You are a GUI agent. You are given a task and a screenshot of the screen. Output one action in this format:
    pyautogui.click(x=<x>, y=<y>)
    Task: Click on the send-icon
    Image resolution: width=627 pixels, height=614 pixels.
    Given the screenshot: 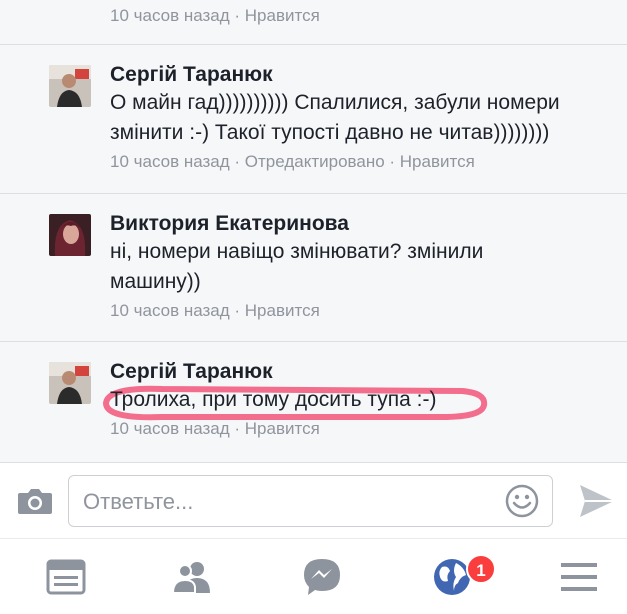 What is the action you would take?
    pyautogui.click(x=597, y=501)
    